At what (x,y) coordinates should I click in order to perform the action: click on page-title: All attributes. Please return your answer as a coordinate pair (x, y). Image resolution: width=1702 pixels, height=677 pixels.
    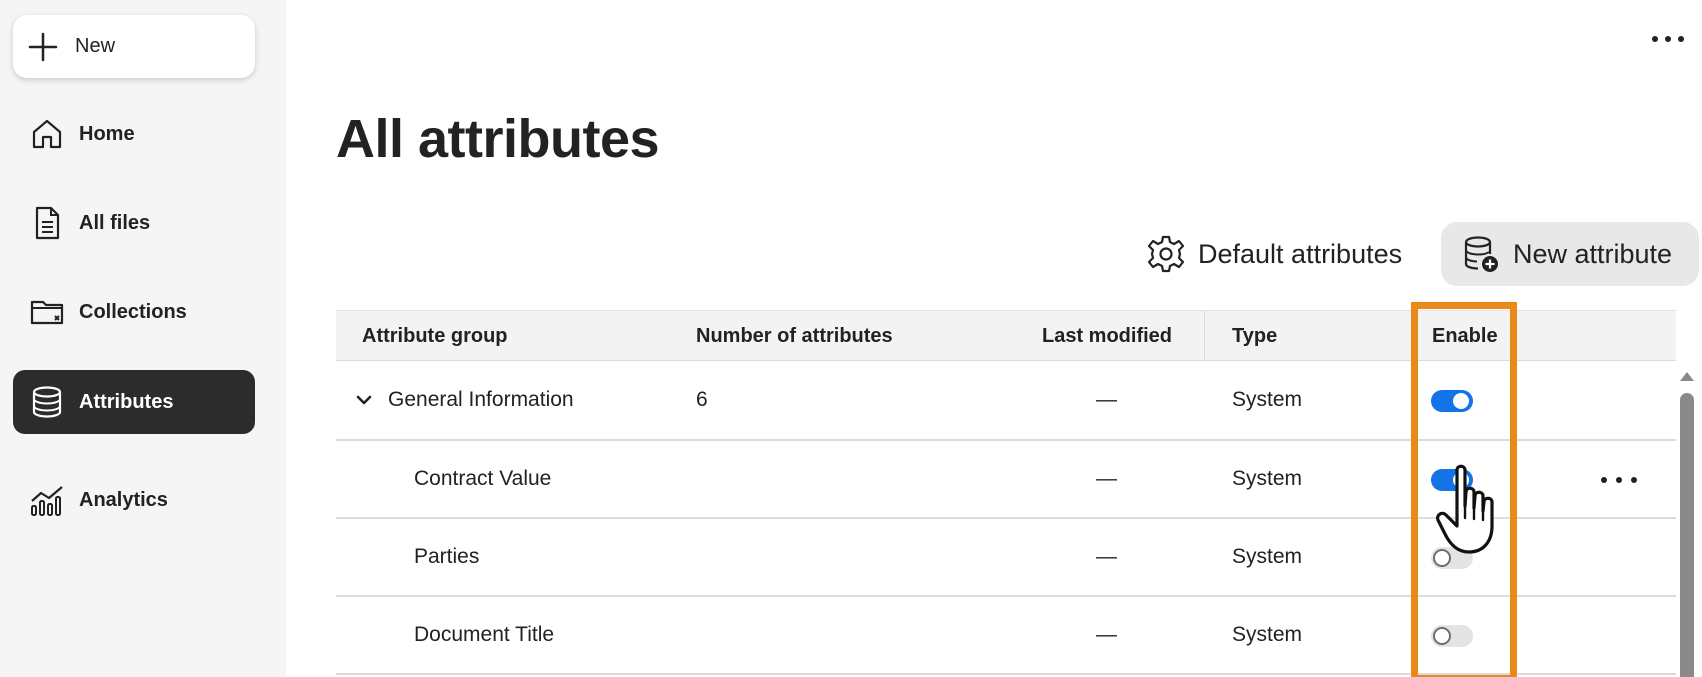
    Looking at the image, I should click on (498, 139).